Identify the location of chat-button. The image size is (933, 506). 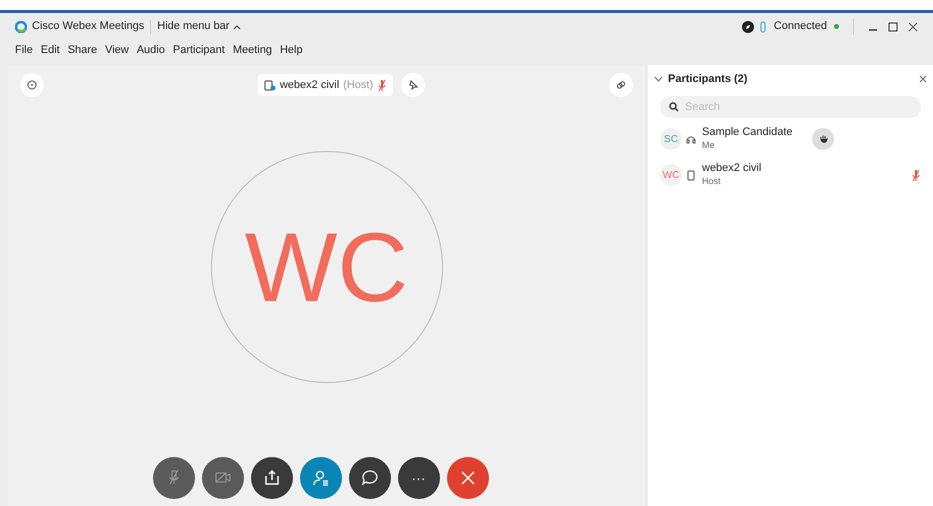
(369, 478).